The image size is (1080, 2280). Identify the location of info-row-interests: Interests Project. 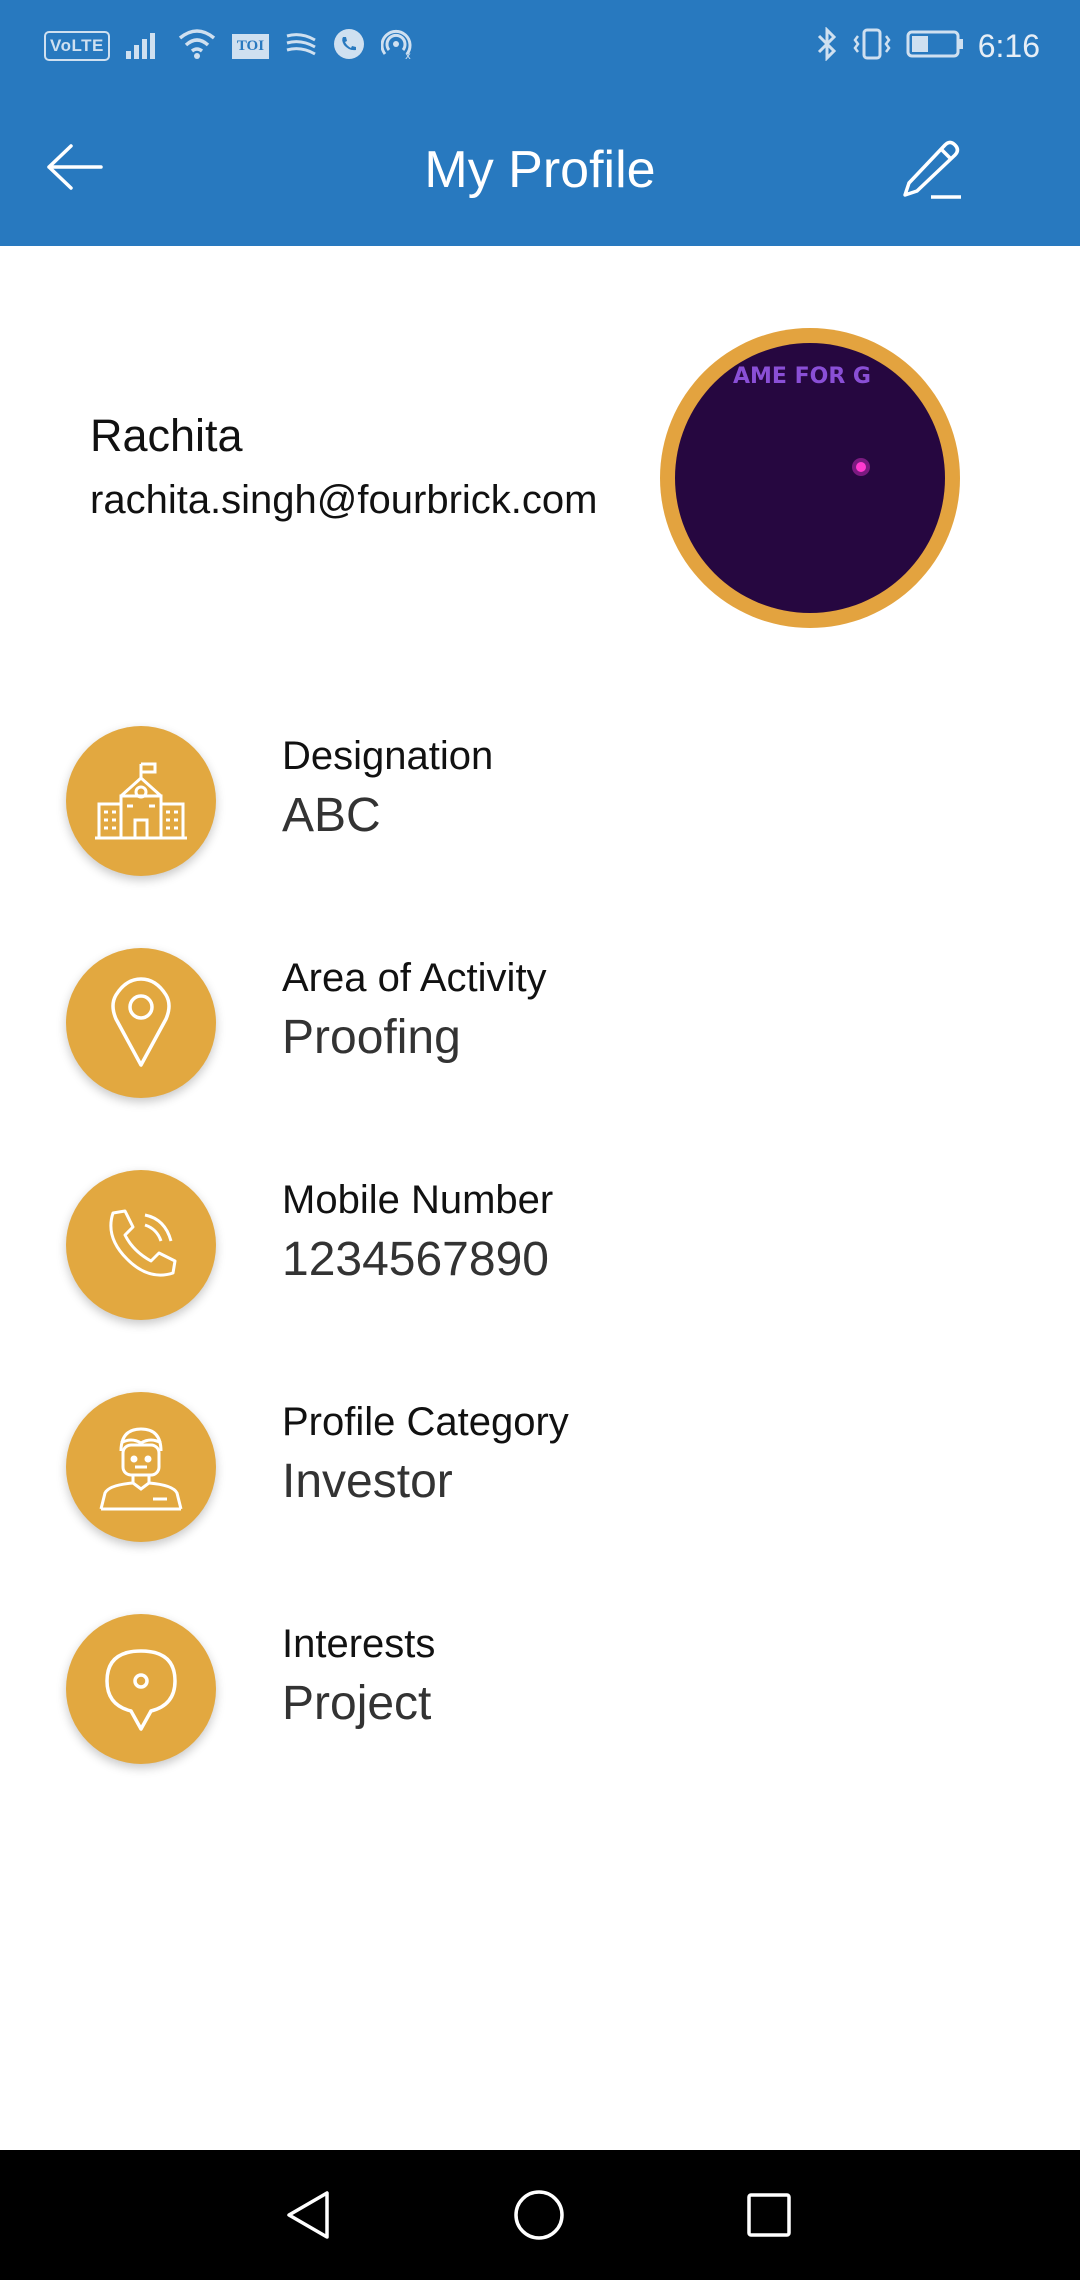
(540, 1689).